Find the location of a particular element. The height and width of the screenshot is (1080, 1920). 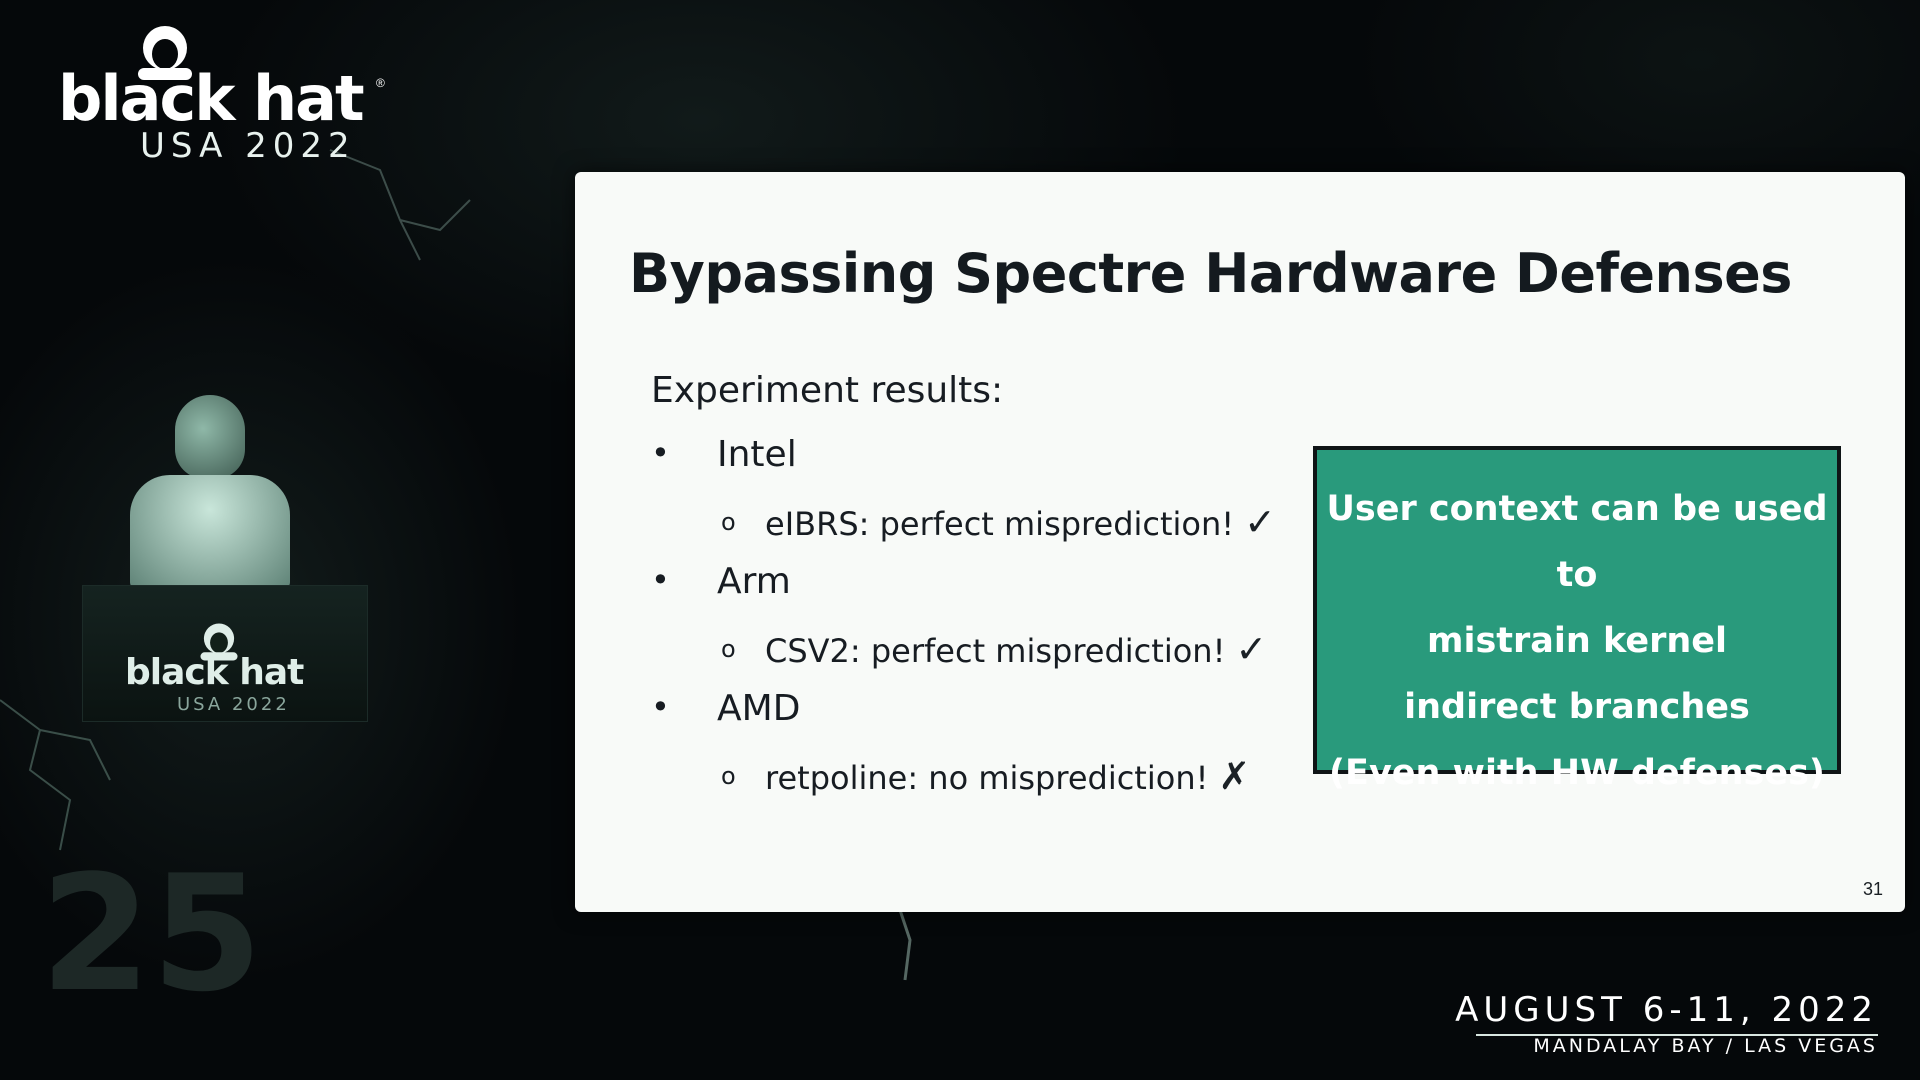

slide-page-number: 31 is located at coordinates (1872, 889).